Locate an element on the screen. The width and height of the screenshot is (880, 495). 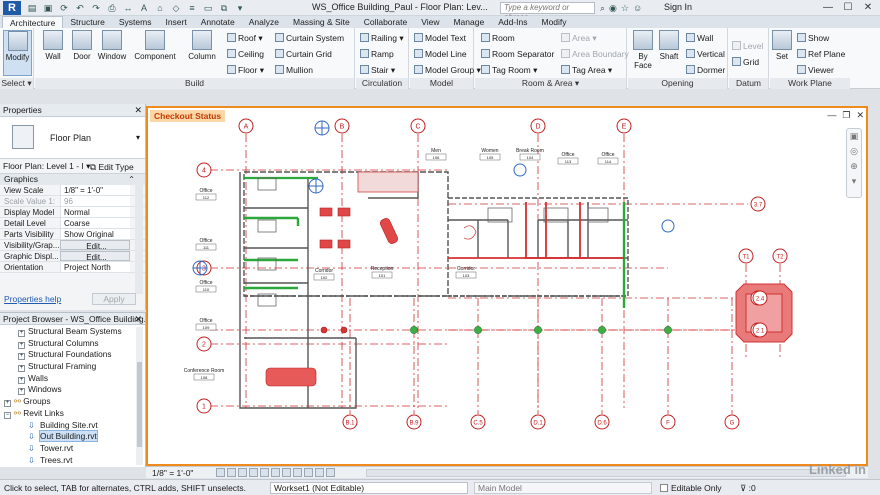
switch-windows-icon: ⧉ is located at coordinates (224, 8).